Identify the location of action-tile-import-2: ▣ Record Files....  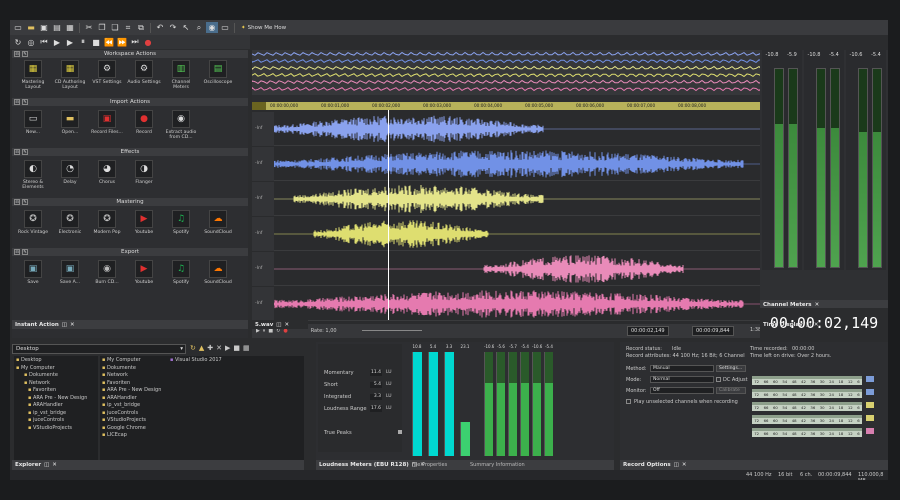
(107, 122).